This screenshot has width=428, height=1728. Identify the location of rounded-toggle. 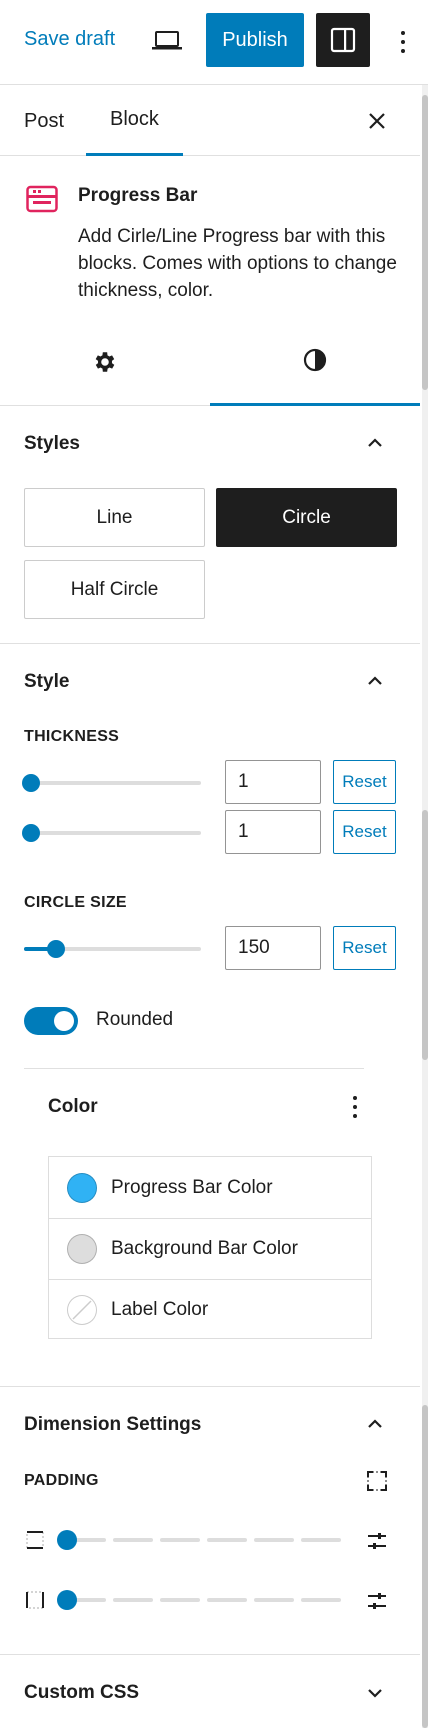
(51, 1021).